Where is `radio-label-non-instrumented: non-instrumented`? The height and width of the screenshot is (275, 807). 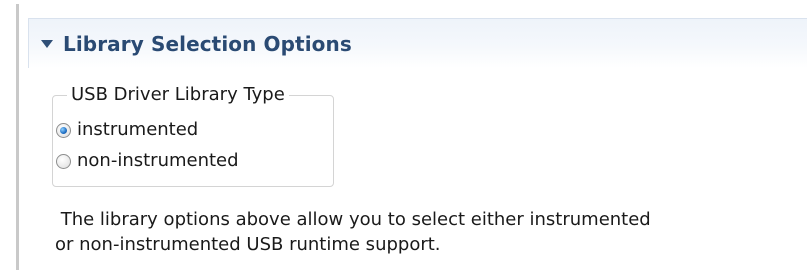 radio-label-non-instrumented: non-instrumented is located at coordinates (158, 161).